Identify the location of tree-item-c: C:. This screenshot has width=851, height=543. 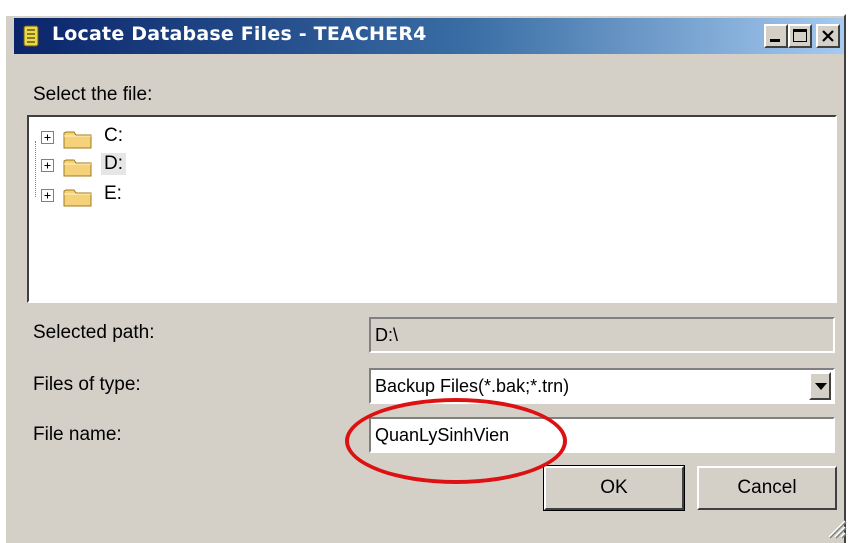
(141, 138).